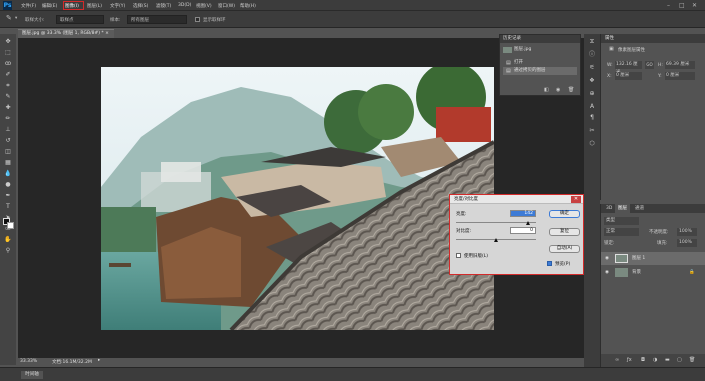 The width and height of the screenshot is (705, 381). I want to click on height-field: 69.39 厘米, so click(680, 65).